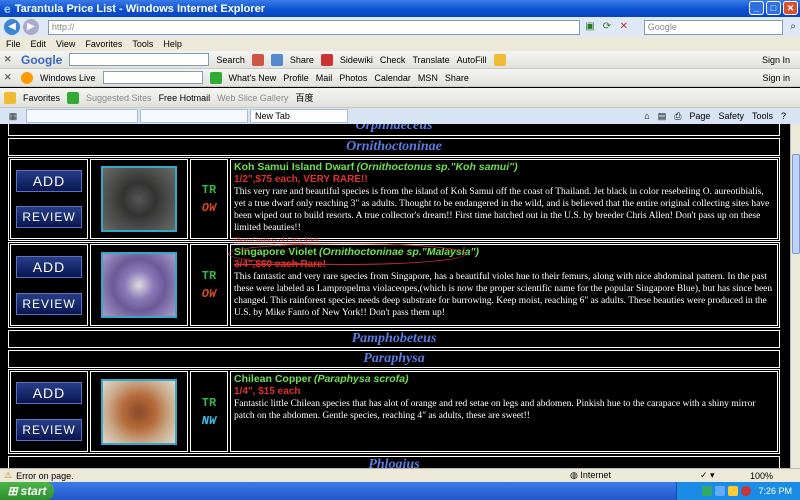  Describe the element at coordinates (301, 179) in the screenshot. I see `species-price: 1/2",$75 each, VERY RARE!!` at that location.